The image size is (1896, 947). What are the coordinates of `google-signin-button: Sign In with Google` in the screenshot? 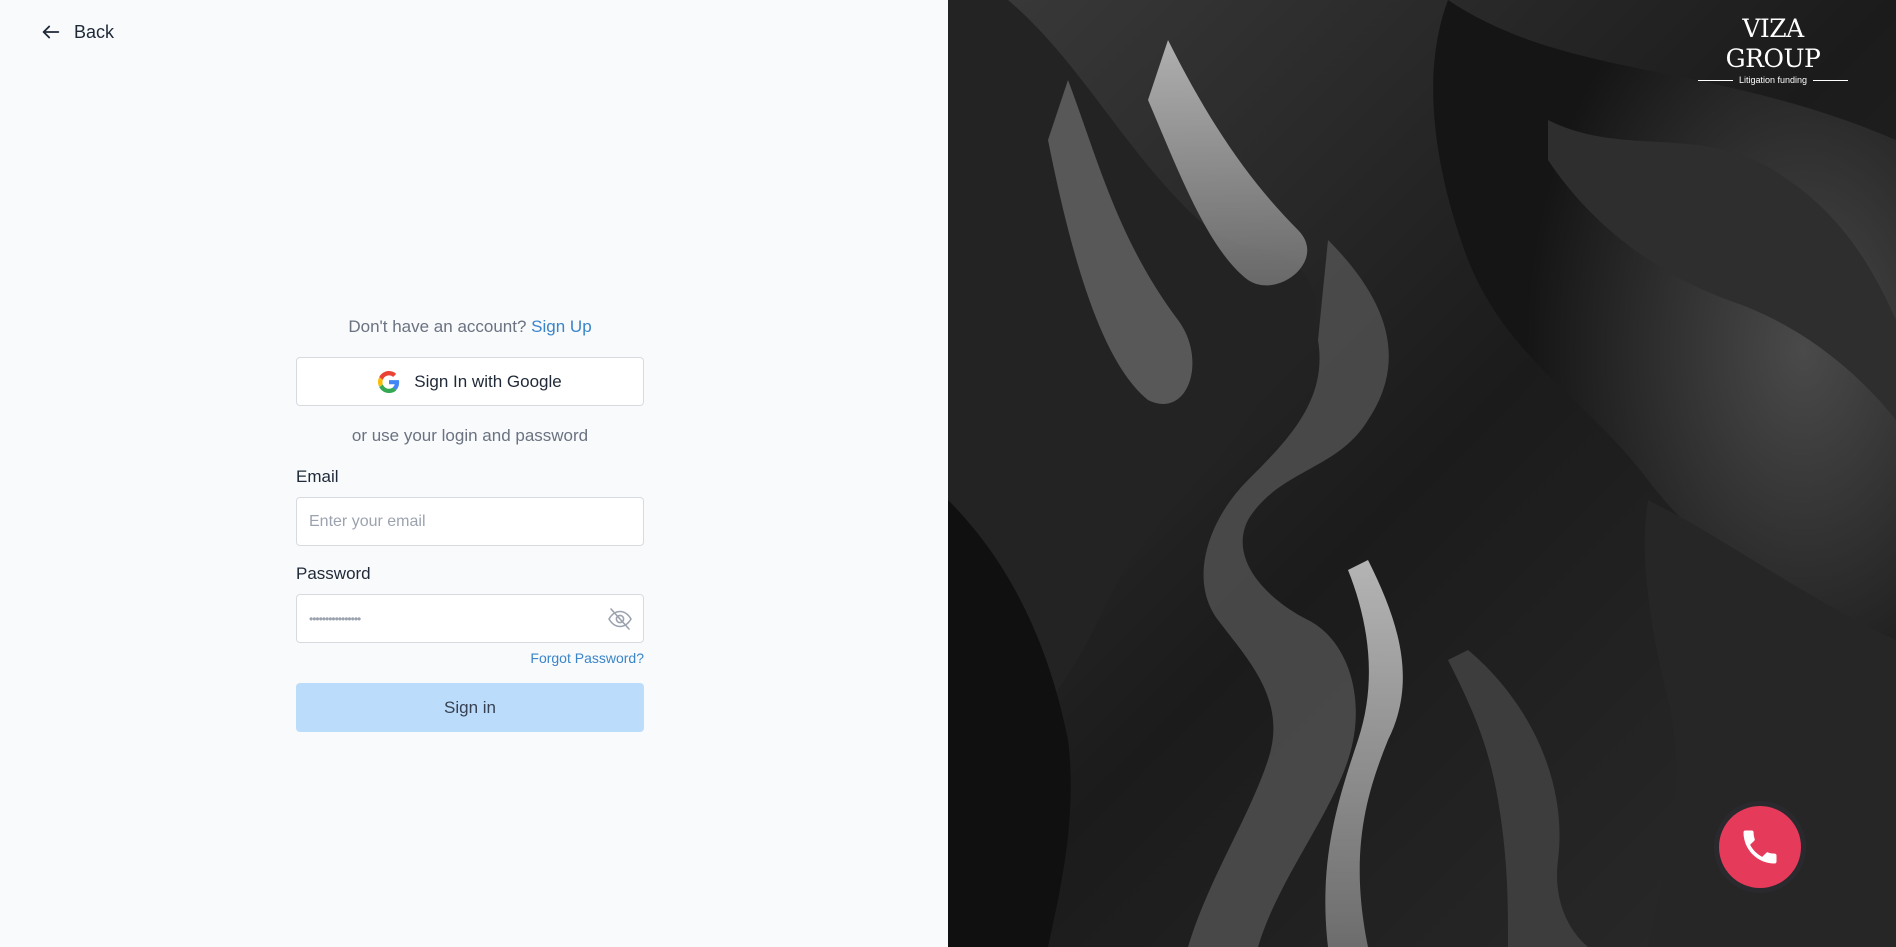 It's located at (470, 381).